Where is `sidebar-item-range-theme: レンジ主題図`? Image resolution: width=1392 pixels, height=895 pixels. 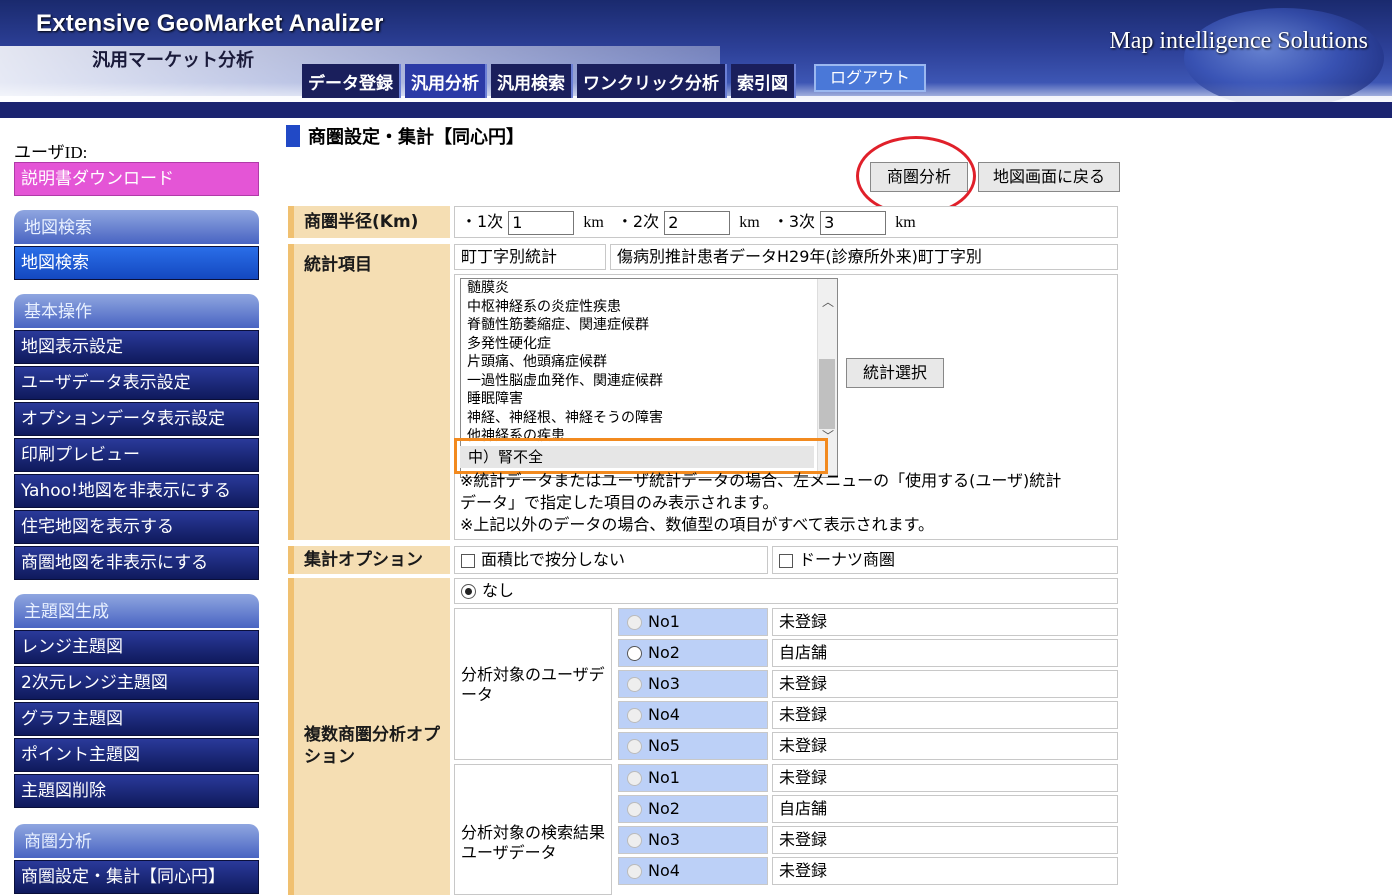
sidebar-item-range-theme: レンジ主題図 is located at coordinates (136, 647).